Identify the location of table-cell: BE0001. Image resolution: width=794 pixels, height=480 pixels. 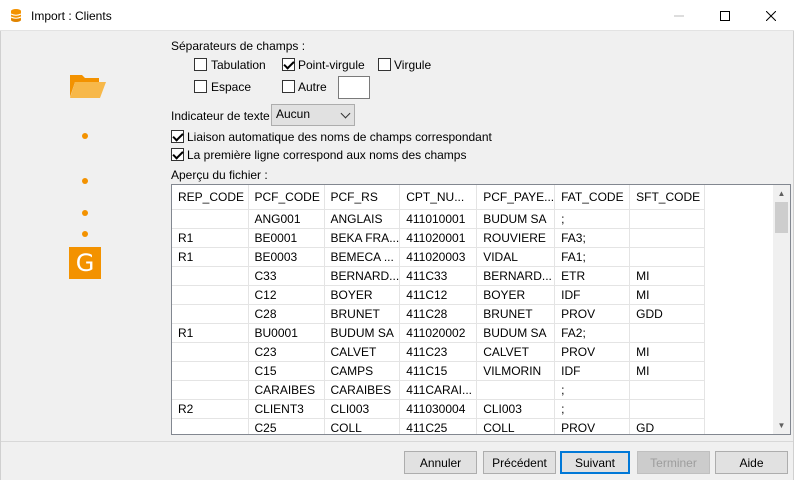
(286, 238).